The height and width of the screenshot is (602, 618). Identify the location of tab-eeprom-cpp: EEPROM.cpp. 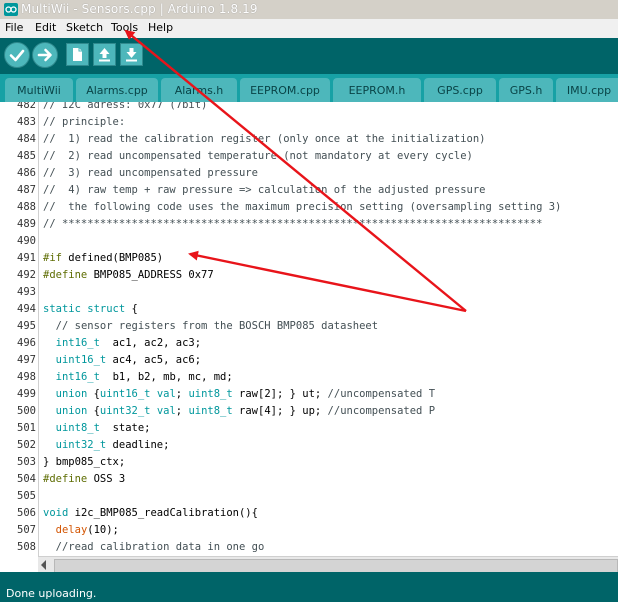
(285, 90).